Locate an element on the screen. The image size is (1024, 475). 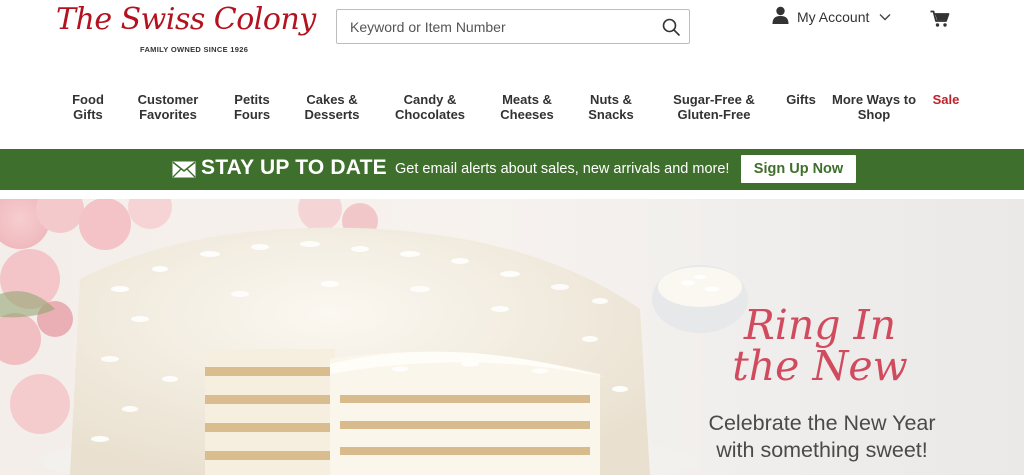
search-bar is located at coordinates (513, 26).